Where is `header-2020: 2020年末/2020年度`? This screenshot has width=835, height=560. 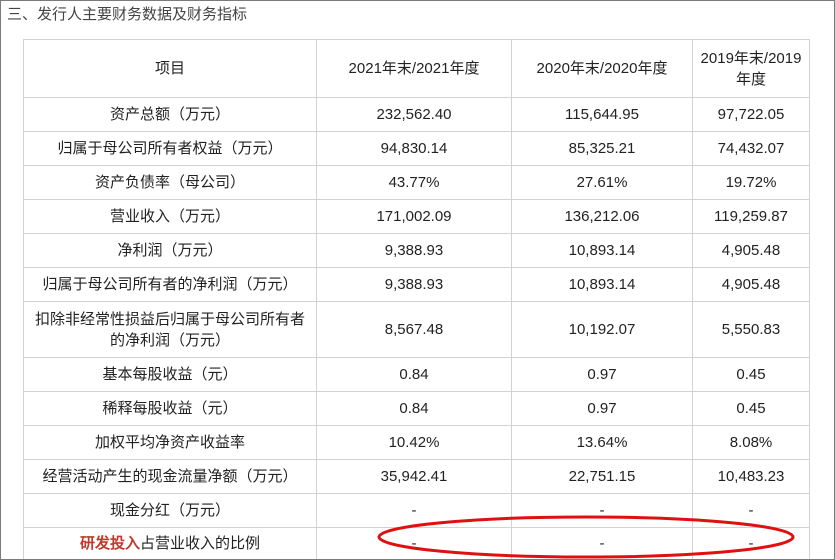
header-2020: 2020年末/2020年度 is located at coordinates (602, 68).